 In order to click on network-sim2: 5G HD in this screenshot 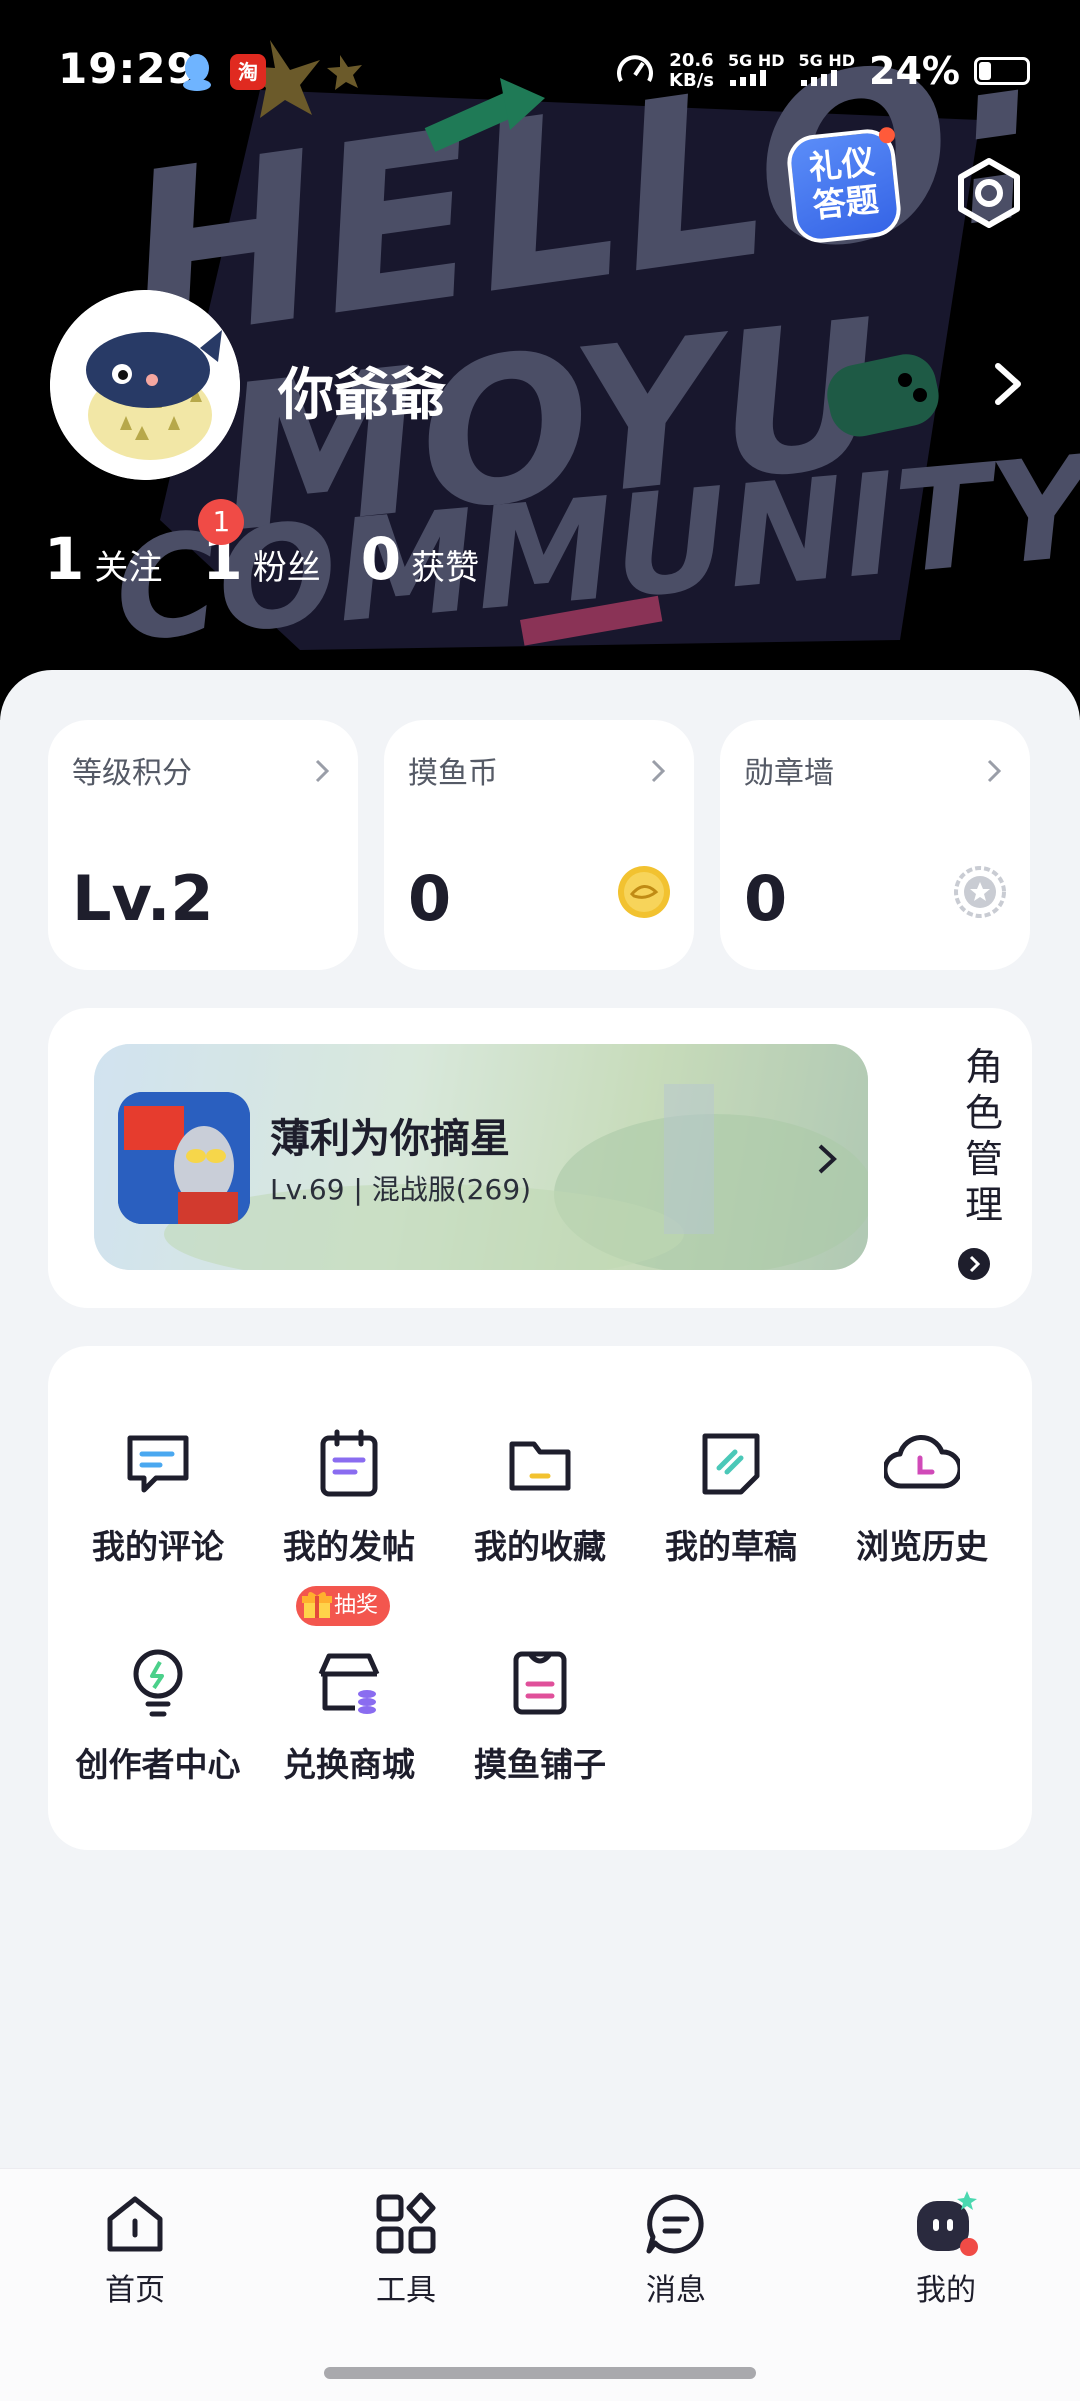, I will do `click(827, 70)`.